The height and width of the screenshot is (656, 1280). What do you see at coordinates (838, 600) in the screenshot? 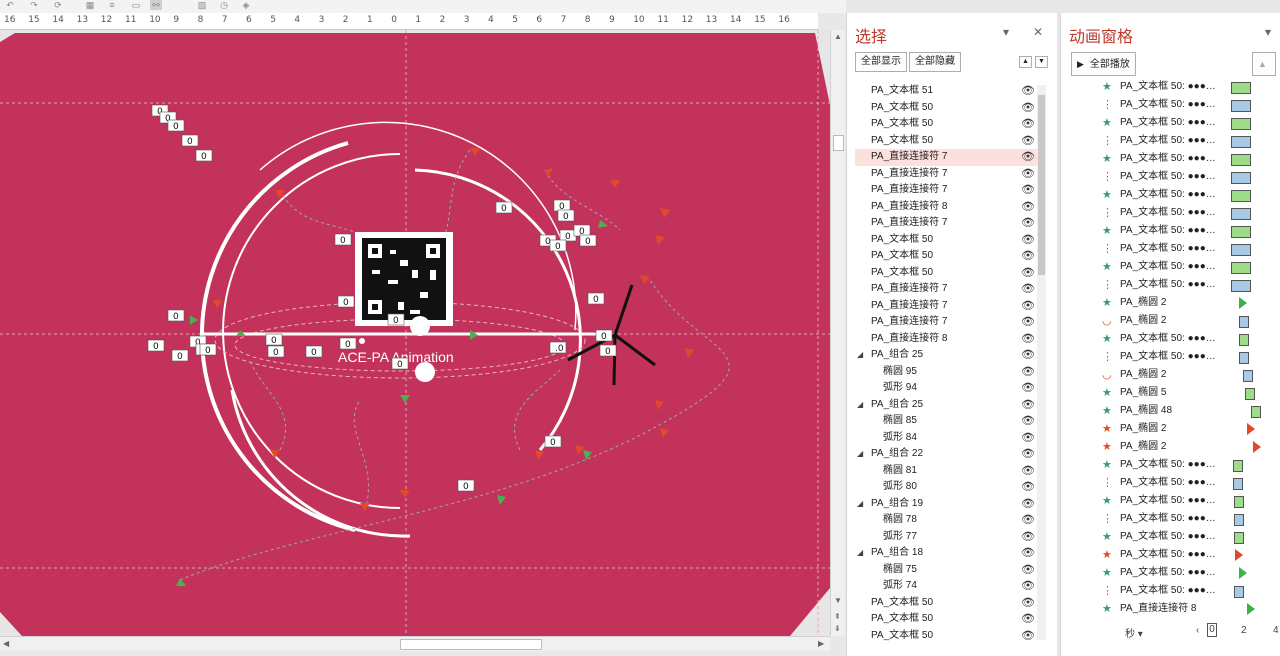
I see `scroll-down-icon: ▼` at bounding box center [838, 600].